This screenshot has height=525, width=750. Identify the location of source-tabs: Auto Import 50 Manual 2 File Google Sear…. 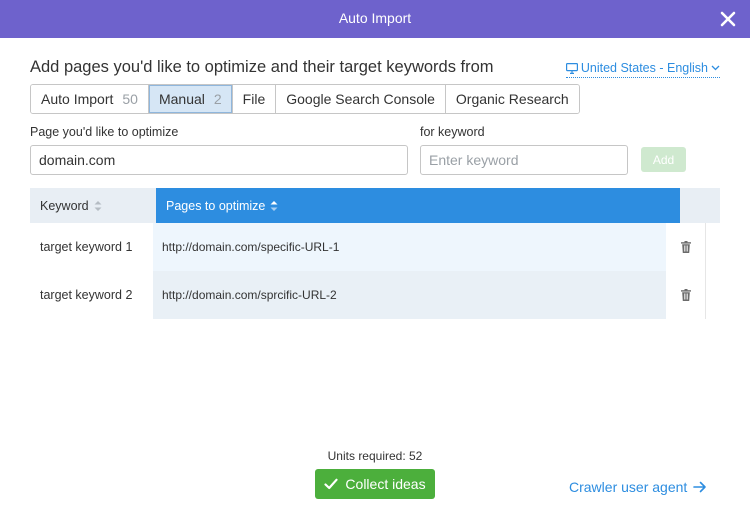
(305, 99).